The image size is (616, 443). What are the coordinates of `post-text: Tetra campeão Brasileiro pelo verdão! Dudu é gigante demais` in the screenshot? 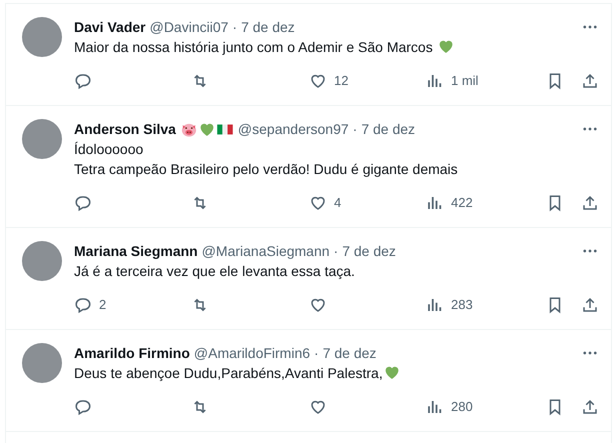 It's located at (266, 169).